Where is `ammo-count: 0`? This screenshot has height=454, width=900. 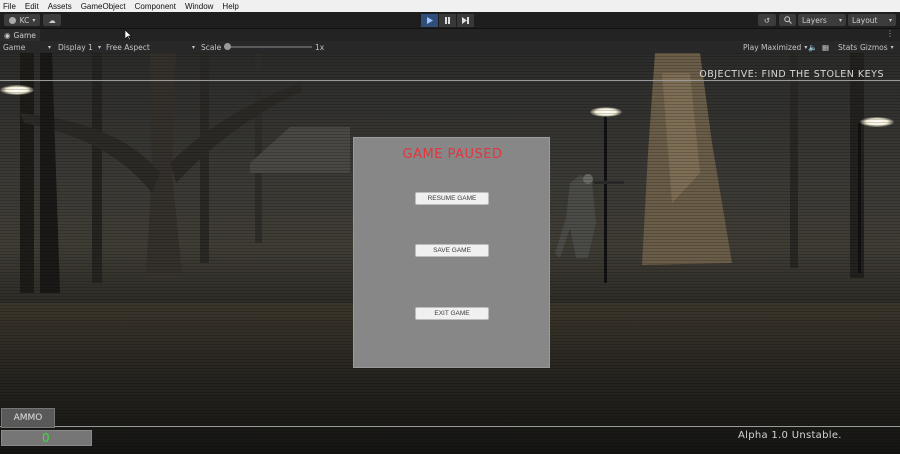
ammo-count: 0 is located at coordinates (46, 438).